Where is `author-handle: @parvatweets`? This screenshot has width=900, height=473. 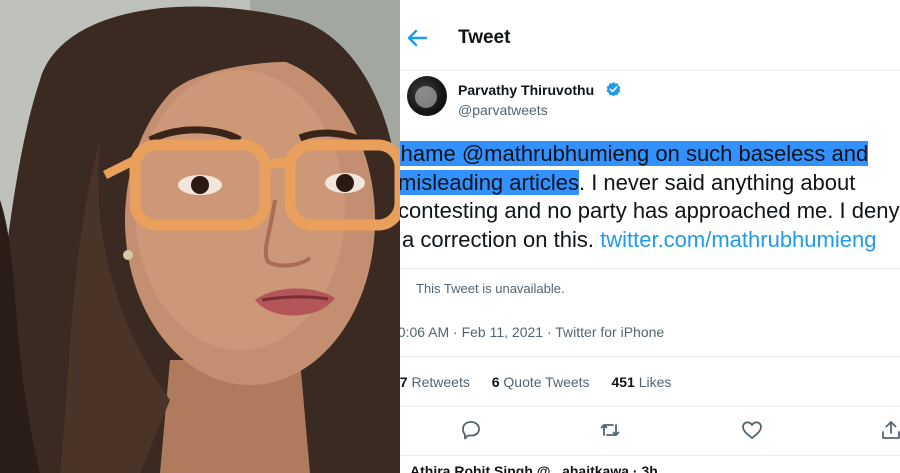 author-handle: @parvatweets is located at coordinates (503, 110).